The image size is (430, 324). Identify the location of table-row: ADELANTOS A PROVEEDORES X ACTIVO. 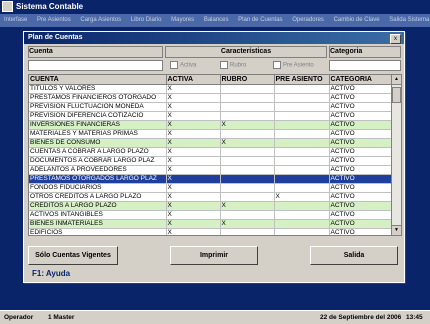
(210, 170).